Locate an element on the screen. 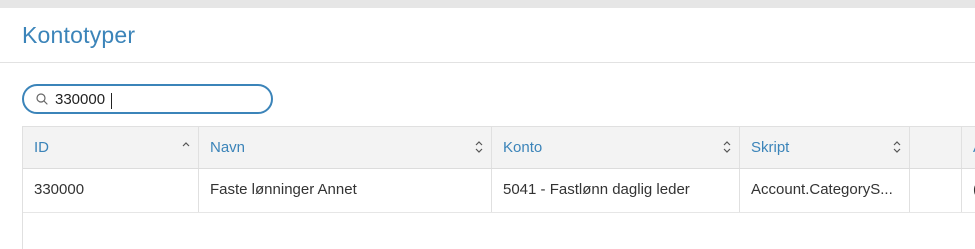 The width and height of the screenshot is (975, 249). column-header-label: Navn is located at coordinates (228, 147).